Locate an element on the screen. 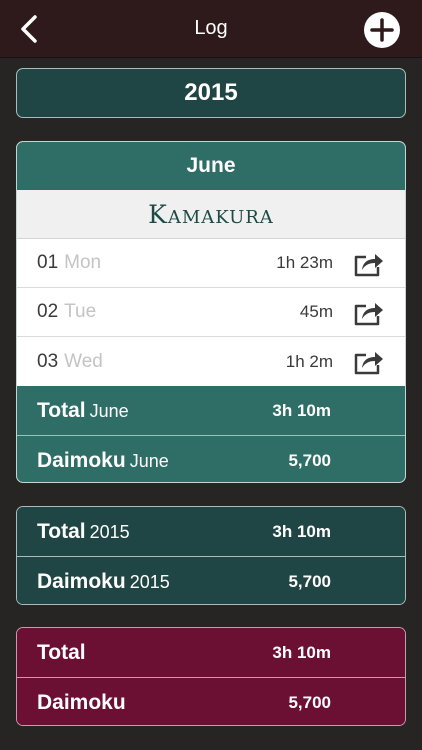 This screenshot has height=750, width=422. year-daimoku-row: Daimoku 2015 5,700 is located at coordinates (211, 580).